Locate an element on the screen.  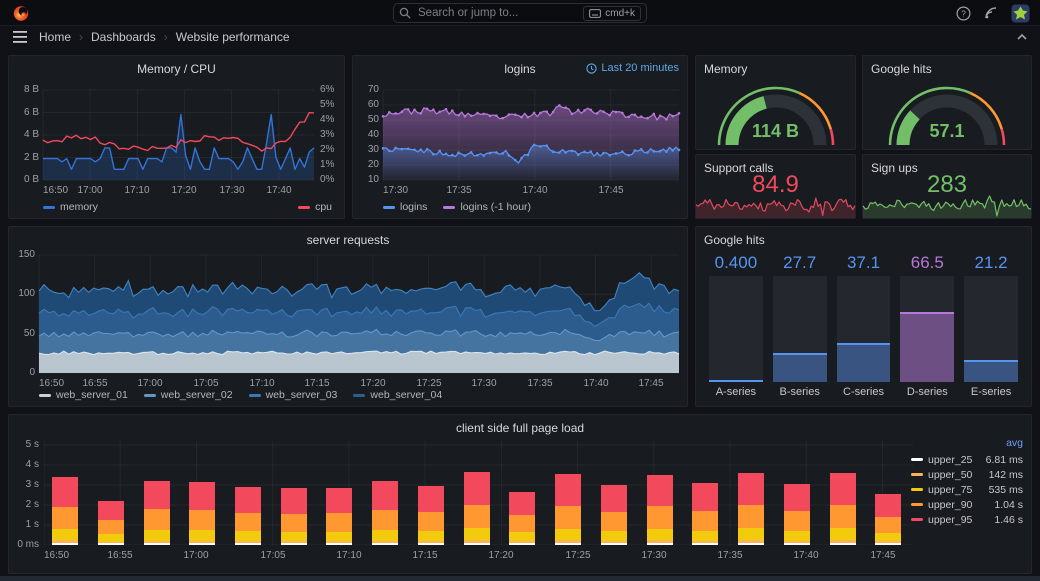
y-axis-label: 3% is located at coordinates (327, 134).